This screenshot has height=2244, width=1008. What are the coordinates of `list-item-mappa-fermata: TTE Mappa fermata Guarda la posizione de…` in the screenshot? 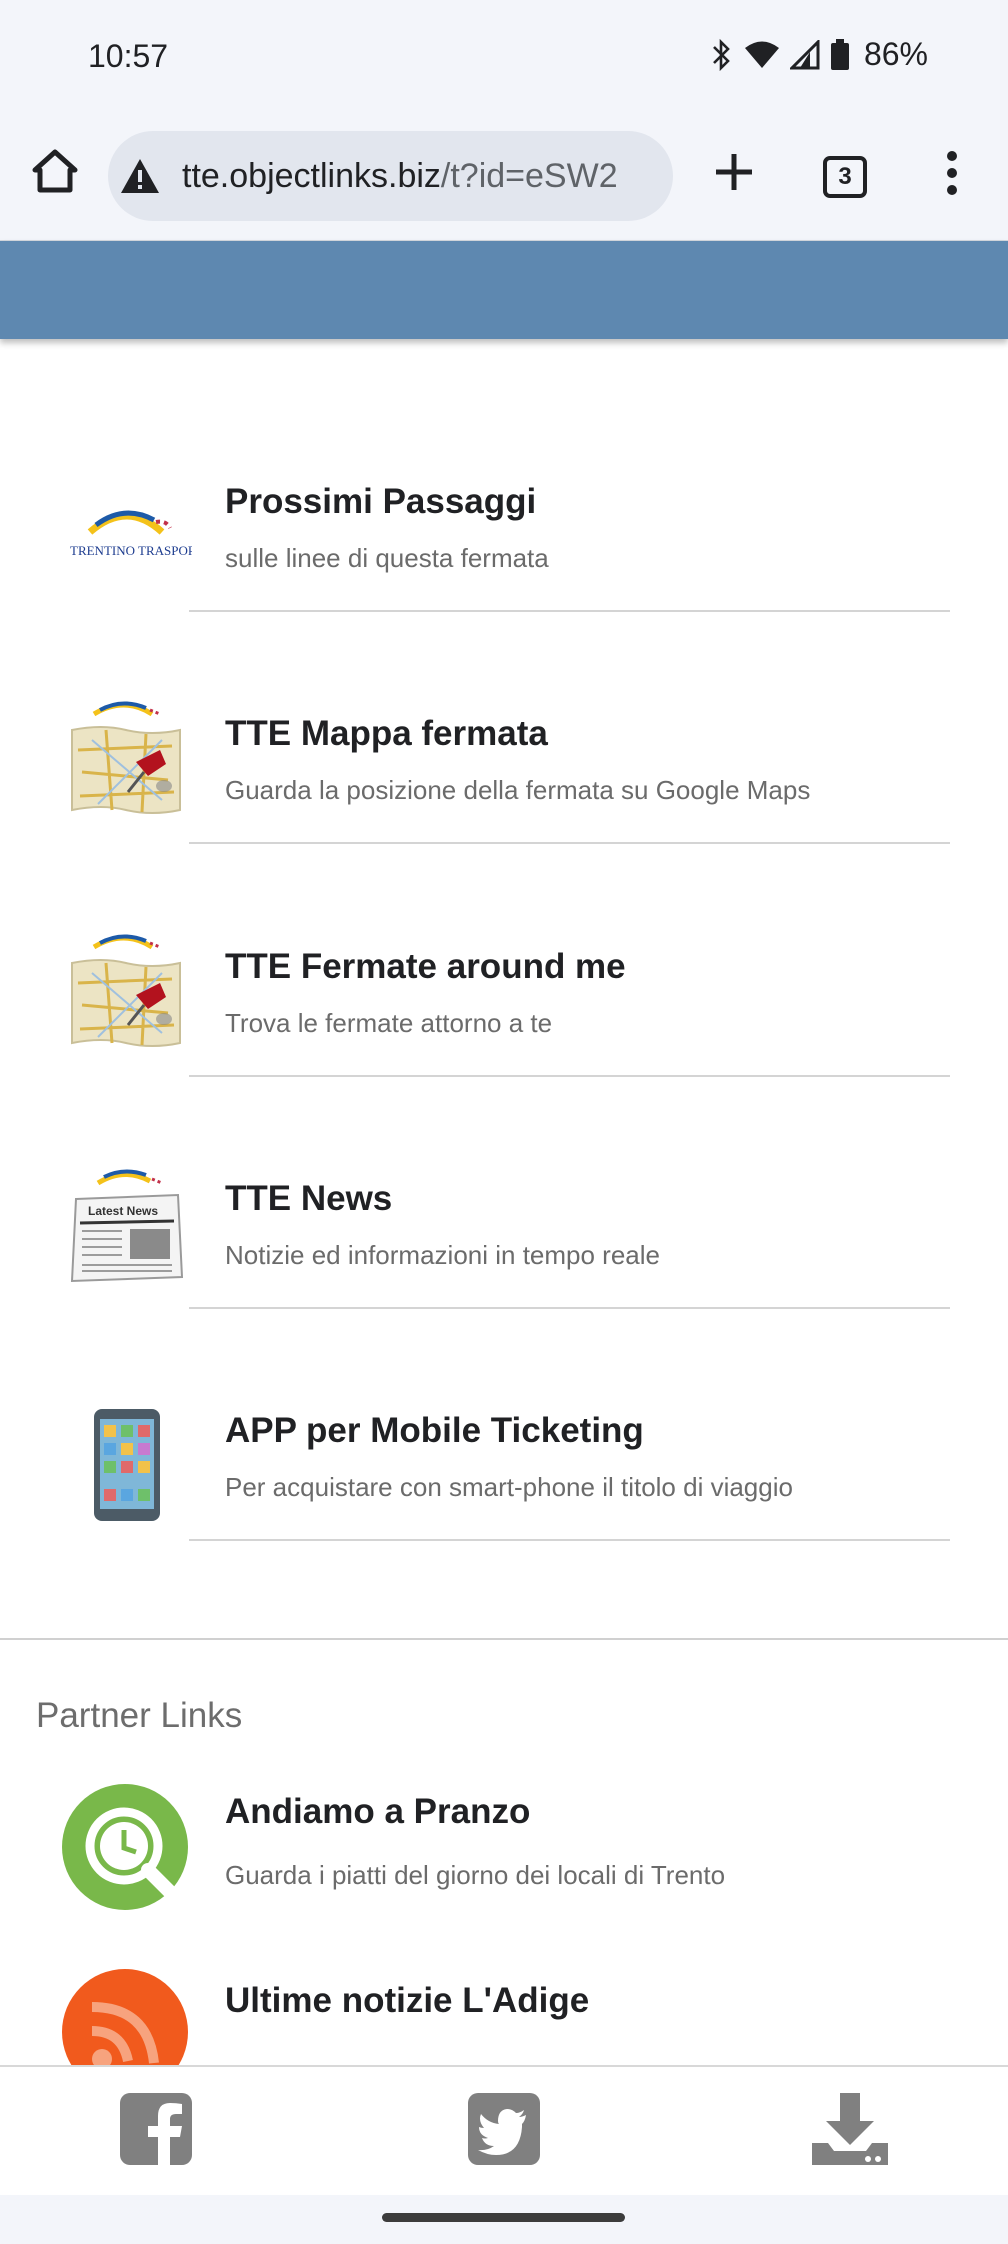 It's located at (504, 778).